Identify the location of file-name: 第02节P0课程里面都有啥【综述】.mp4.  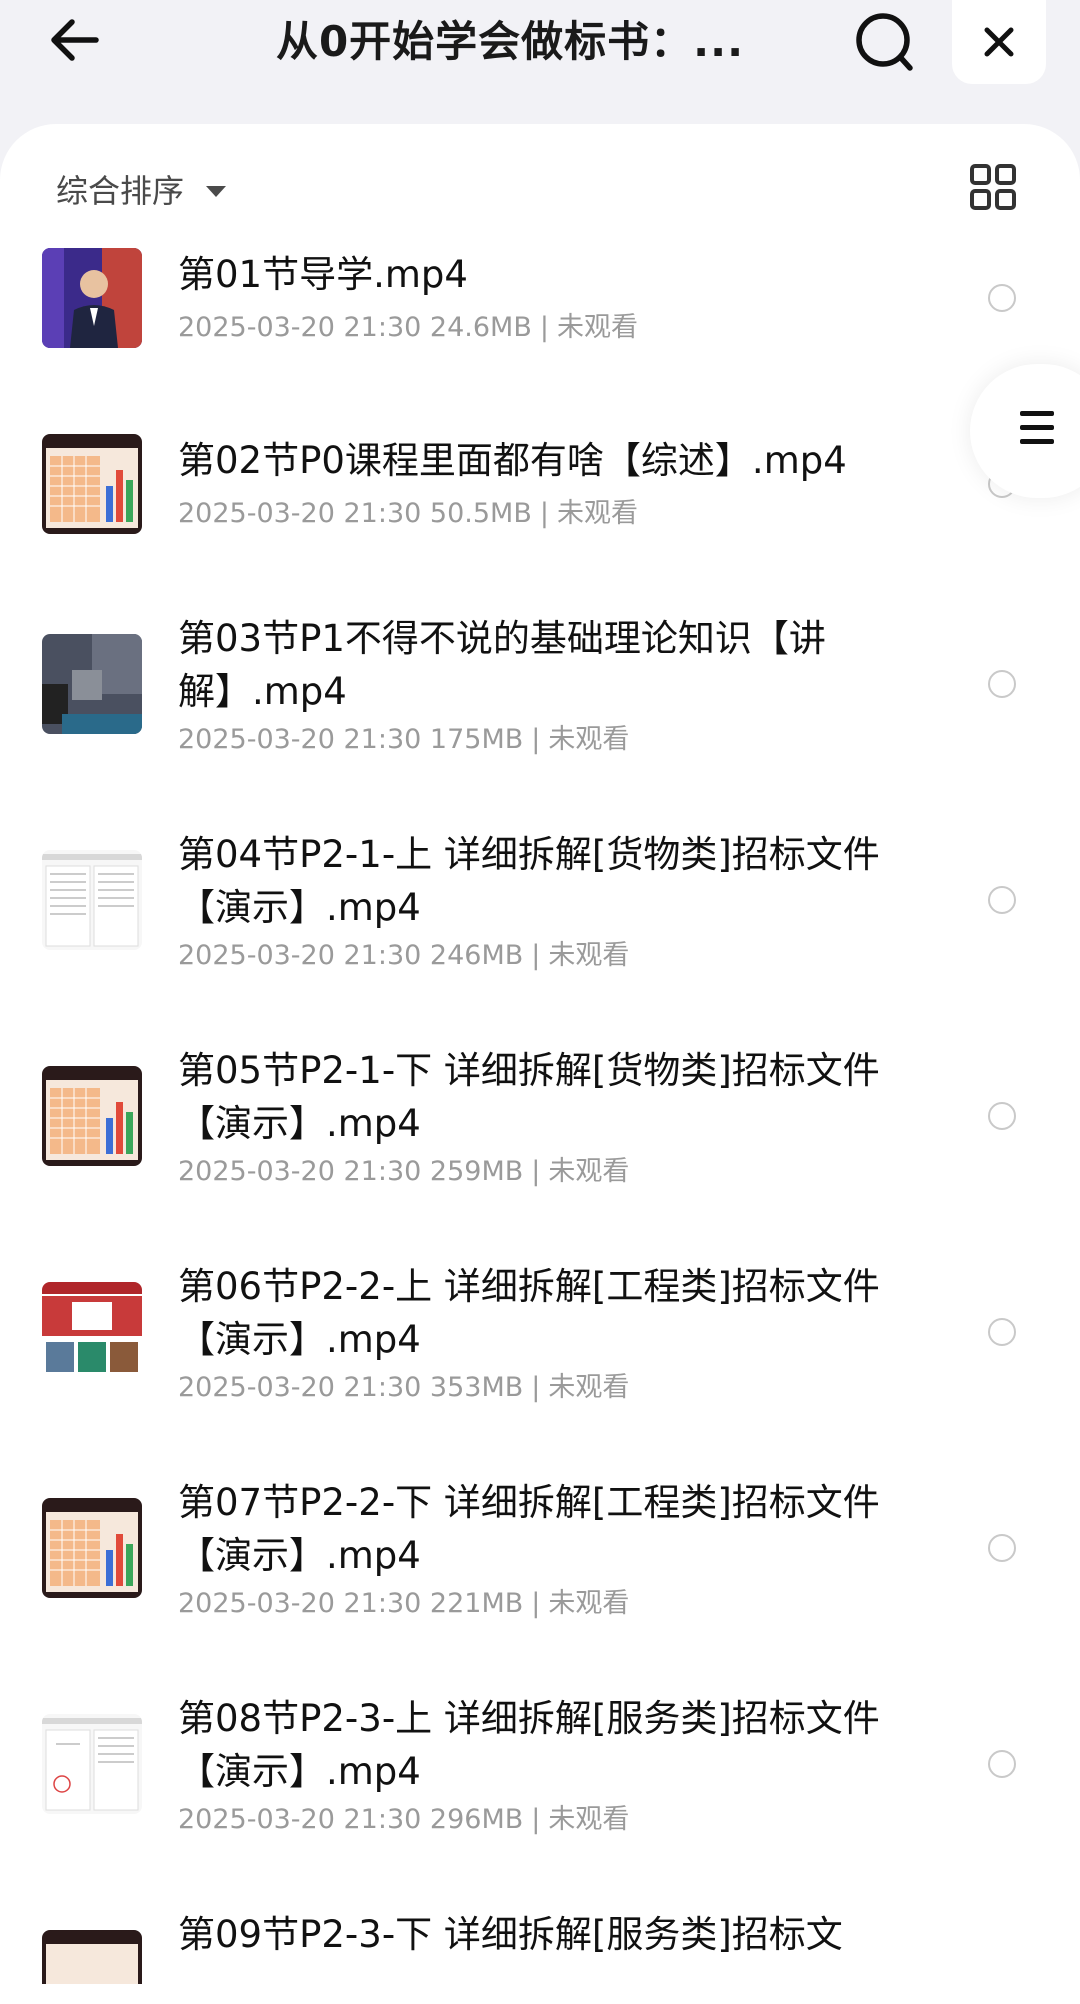
(512, 460).